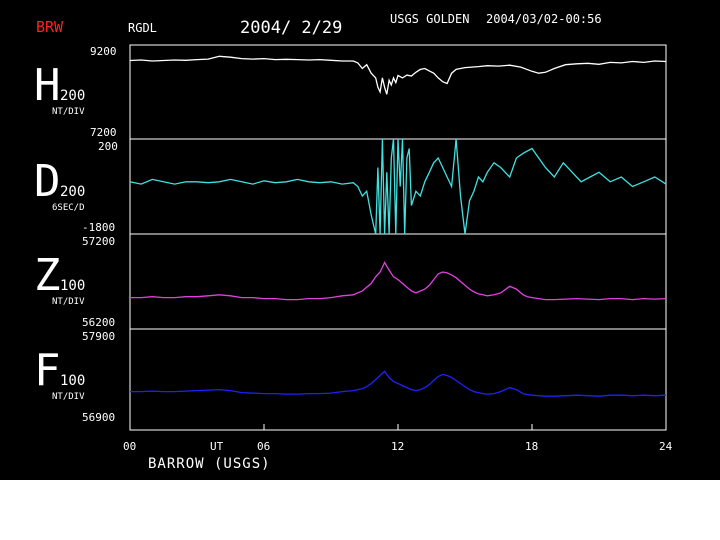 This screenshot has height=540, width=720. Describe the element at coordinates (68, 397) in the screenshot. I see `panel-f-unit: NT/DIV` at that location.